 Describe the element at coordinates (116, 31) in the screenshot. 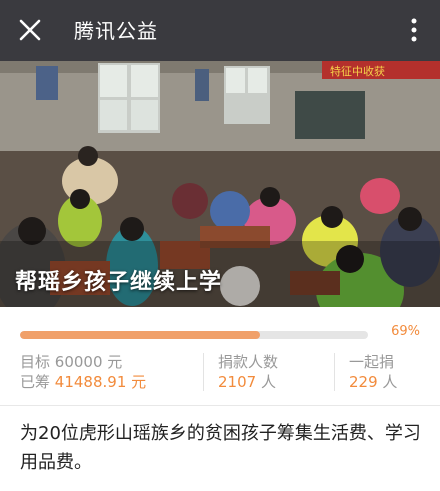

I see `page-title: 腾讯公益` at that location.